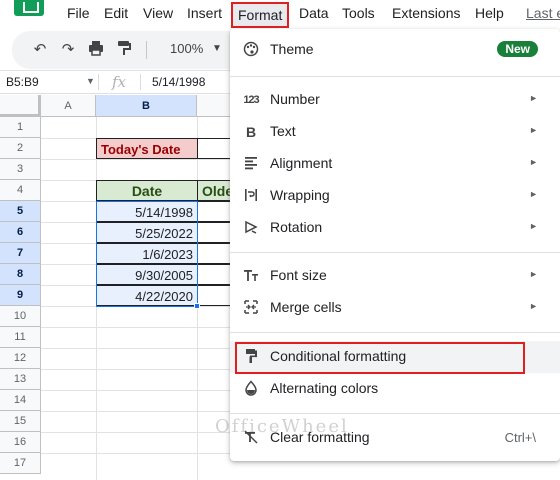 This screenshot has width=560, height=480. Describe the element at coordinates (395, 308) in the screenshot. I see `menu-merge-cells: Merge cells ►` at that location.